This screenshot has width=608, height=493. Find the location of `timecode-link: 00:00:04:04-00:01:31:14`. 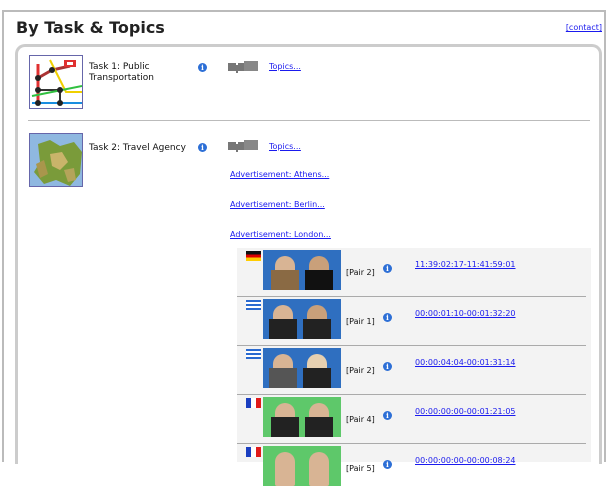

timecode-link: 00:00:04:04-00:01:31:14 is located at coordinates (465, 362).